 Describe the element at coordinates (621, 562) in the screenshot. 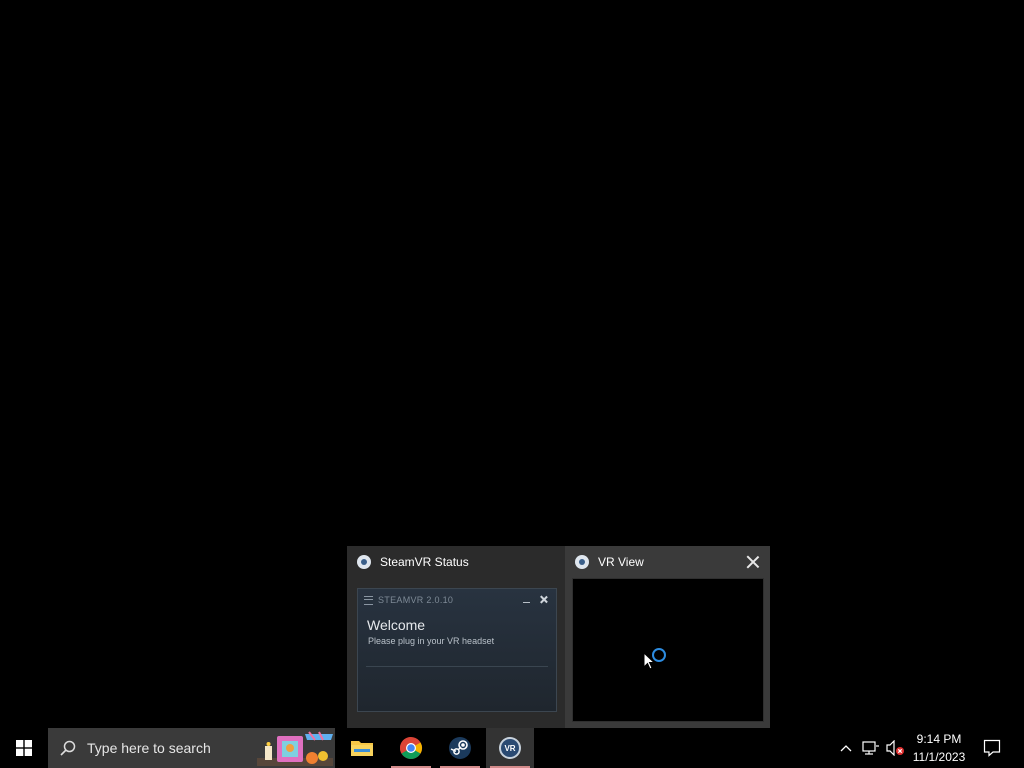

I see `thumbnail-title: VR View` at that location.